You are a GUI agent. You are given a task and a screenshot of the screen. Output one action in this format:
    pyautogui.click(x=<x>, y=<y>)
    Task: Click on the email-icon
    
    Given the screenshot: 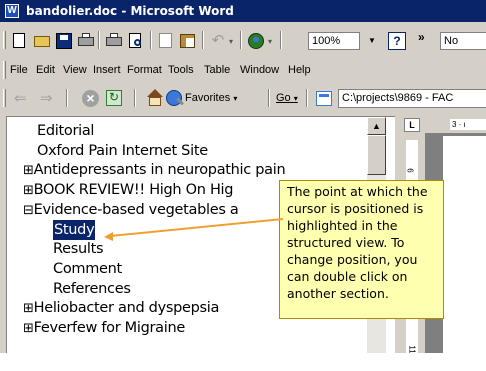 What is the action you would take?
    pyautogui.click(x=86, y=39)
    